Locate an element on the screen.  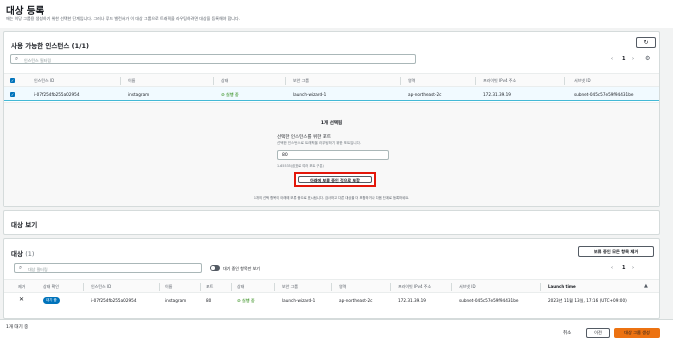
row-checkbox: ✓ is located at coordinates (12, 94).